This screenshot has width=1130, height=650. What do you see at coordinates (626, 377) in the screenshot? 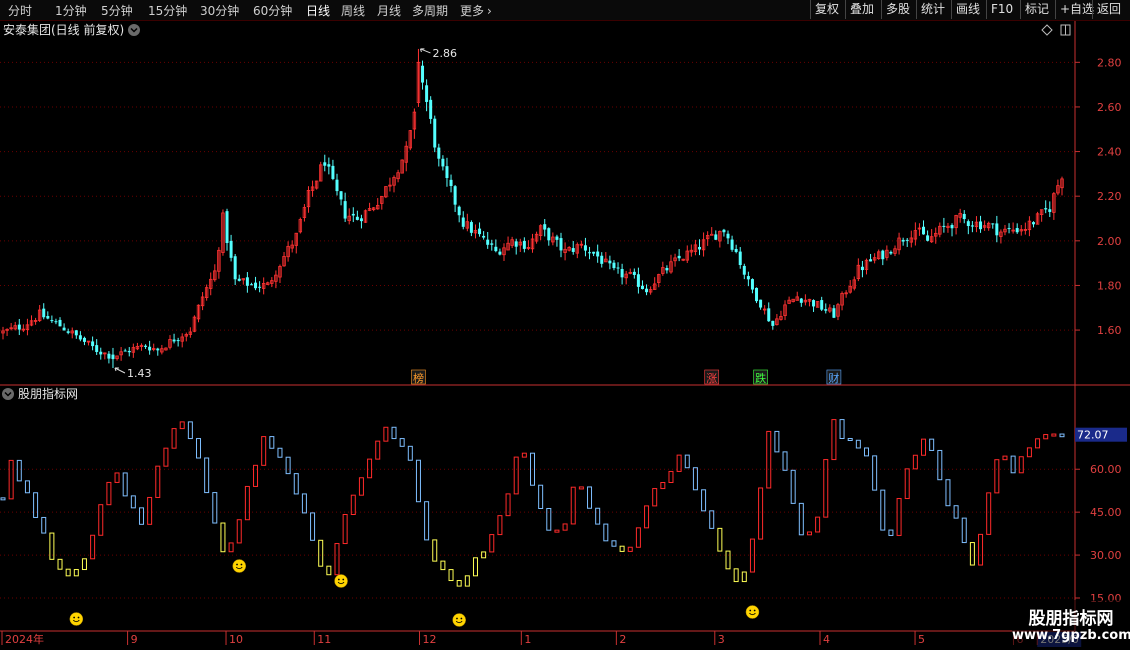
I see `event-markers: 榜涨跌财` at bounding box center [626, 377].